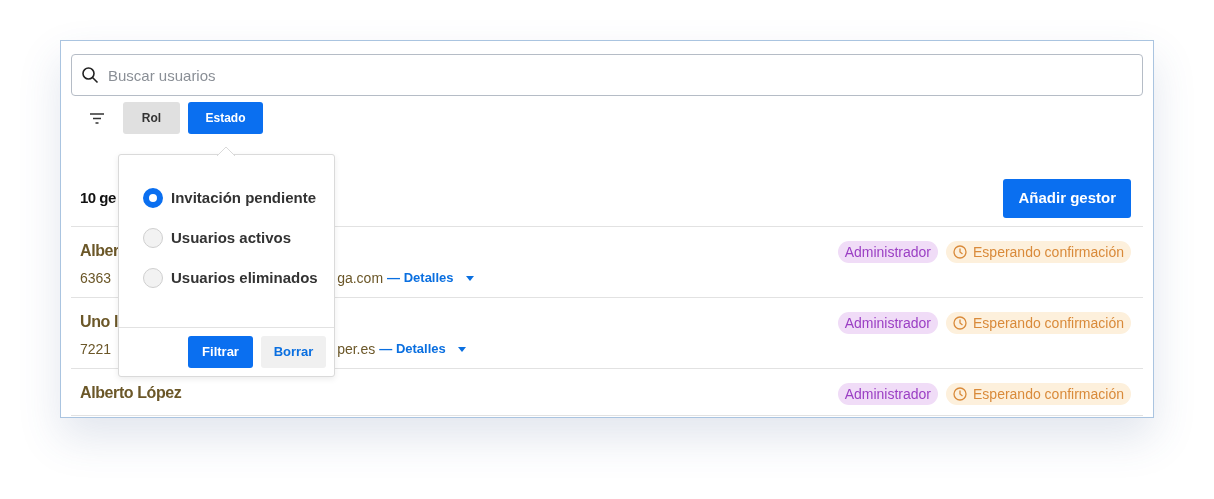  What do you see at coordinates (99, 251) in the screenshot?
I see `user-name: Alber` at bounding box center [99, 251].